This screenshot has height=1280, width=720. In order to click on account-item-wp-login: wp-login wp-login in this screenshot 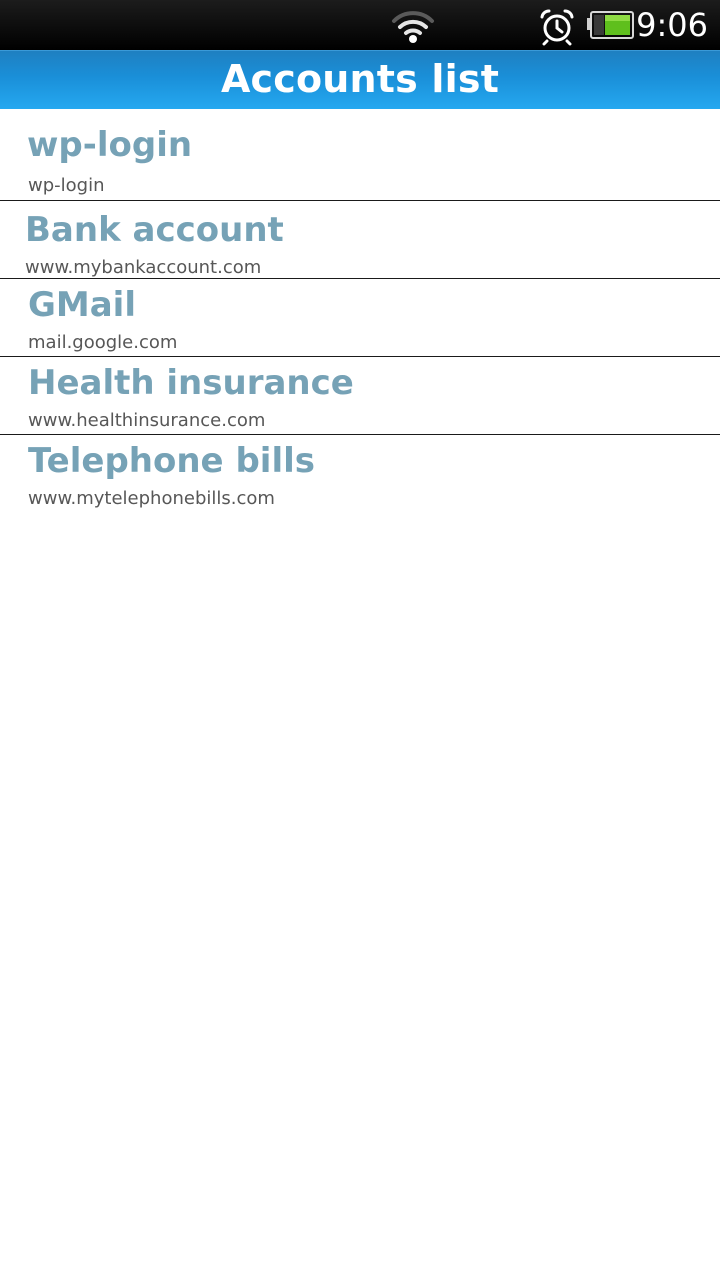, I will do `click(360, 155)`.